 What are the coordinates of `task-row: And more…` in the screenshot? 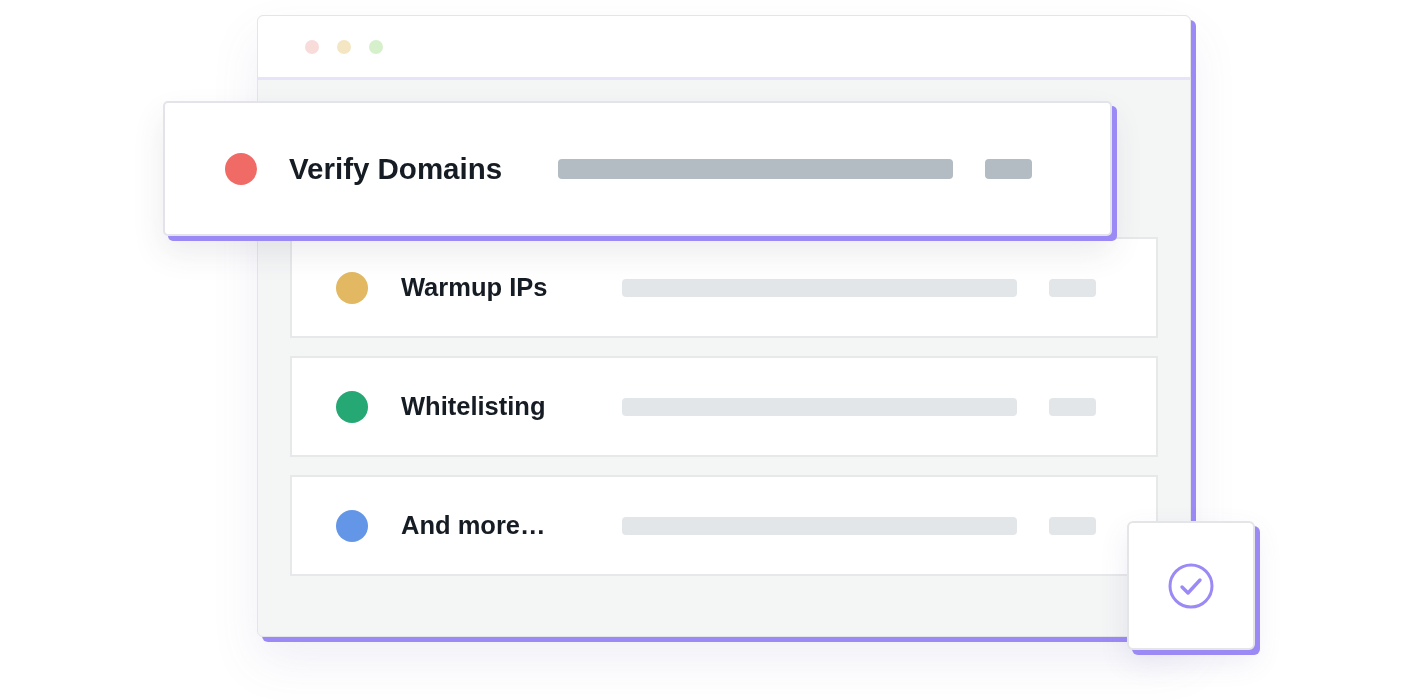 It's located at (724, 525).